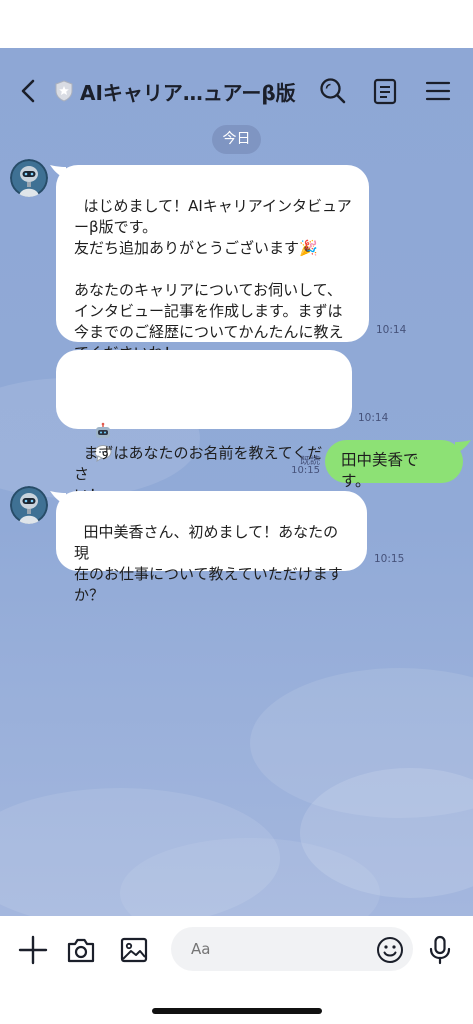  What do you see at coordinates (438, 91) in the screenshot?
I see `menu-icon` at bounding box center [438, 91].